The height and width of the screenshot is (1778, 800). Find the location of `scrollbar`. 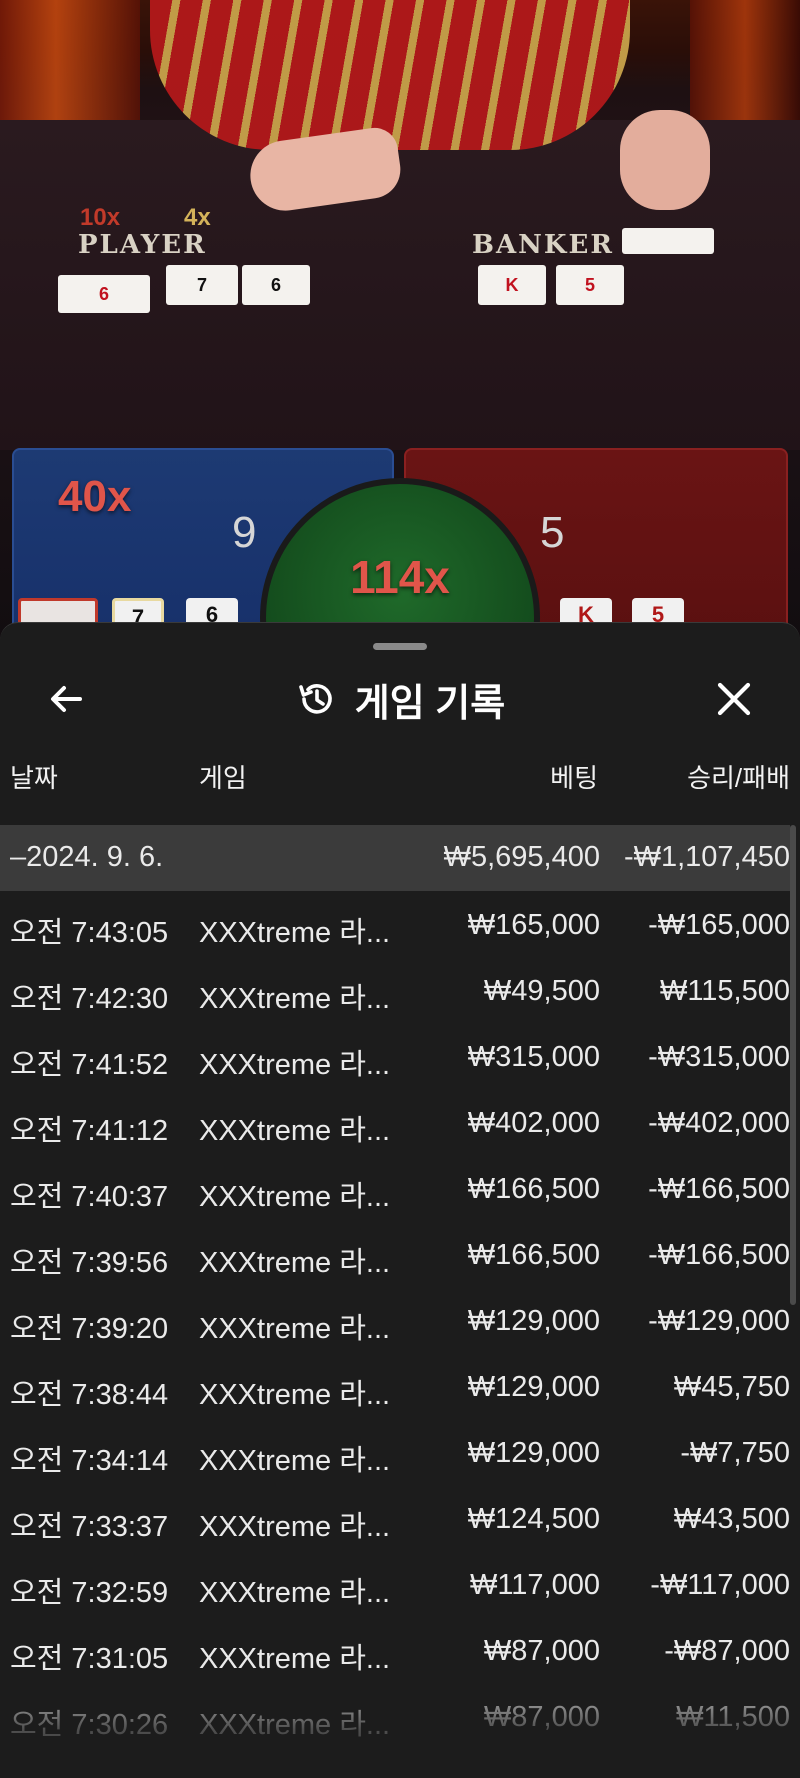

scrollbar is located at coordinates (793, 1065).